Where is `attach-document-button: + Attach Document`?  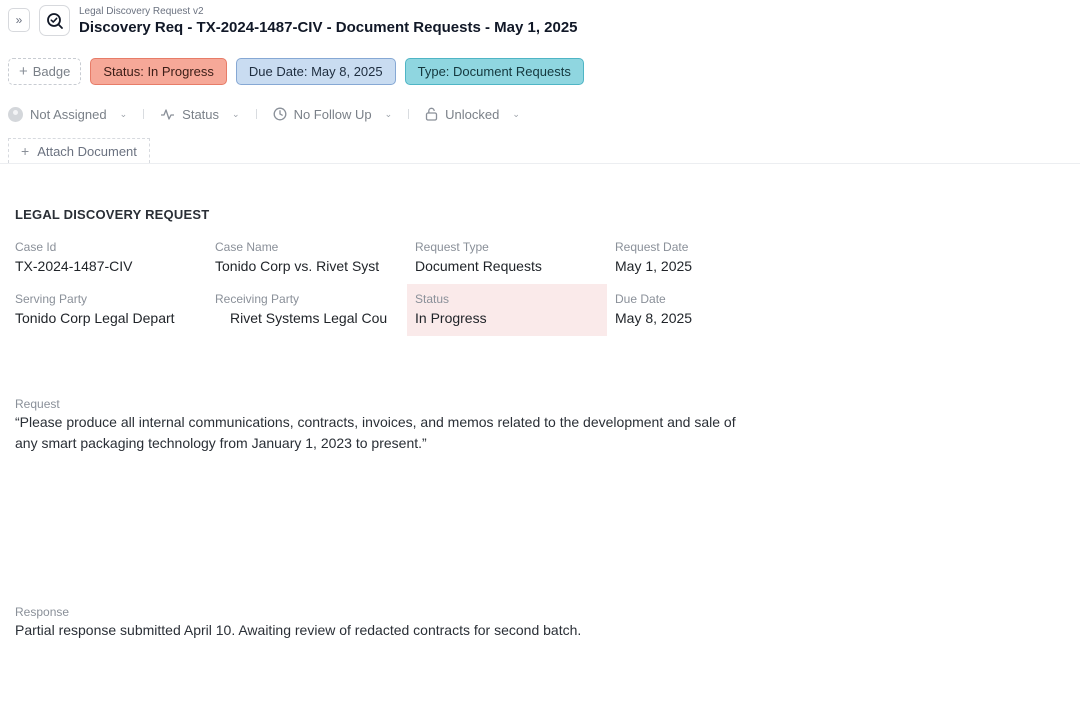 attach-document-button: + Attach Document is located at coordinates (79, 150).